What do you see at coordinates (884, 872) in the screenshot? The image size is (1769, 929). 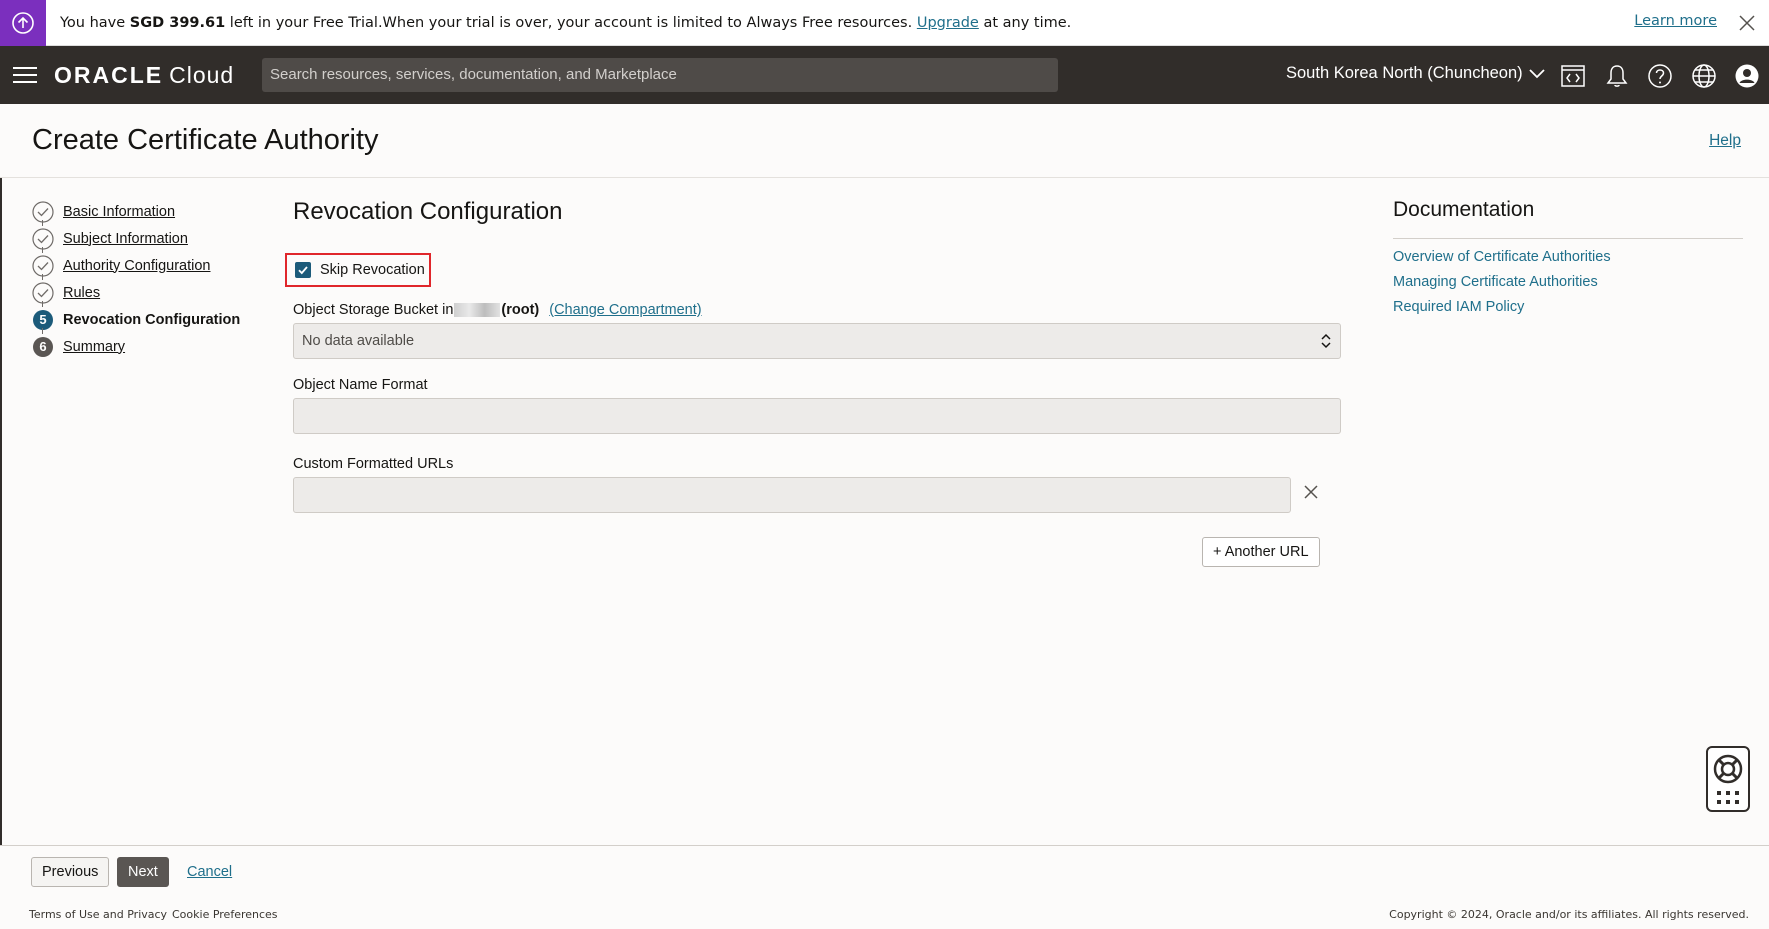 I see `wizard-action-bar: Previous Next Cancel` at bounding box center [884, 872].